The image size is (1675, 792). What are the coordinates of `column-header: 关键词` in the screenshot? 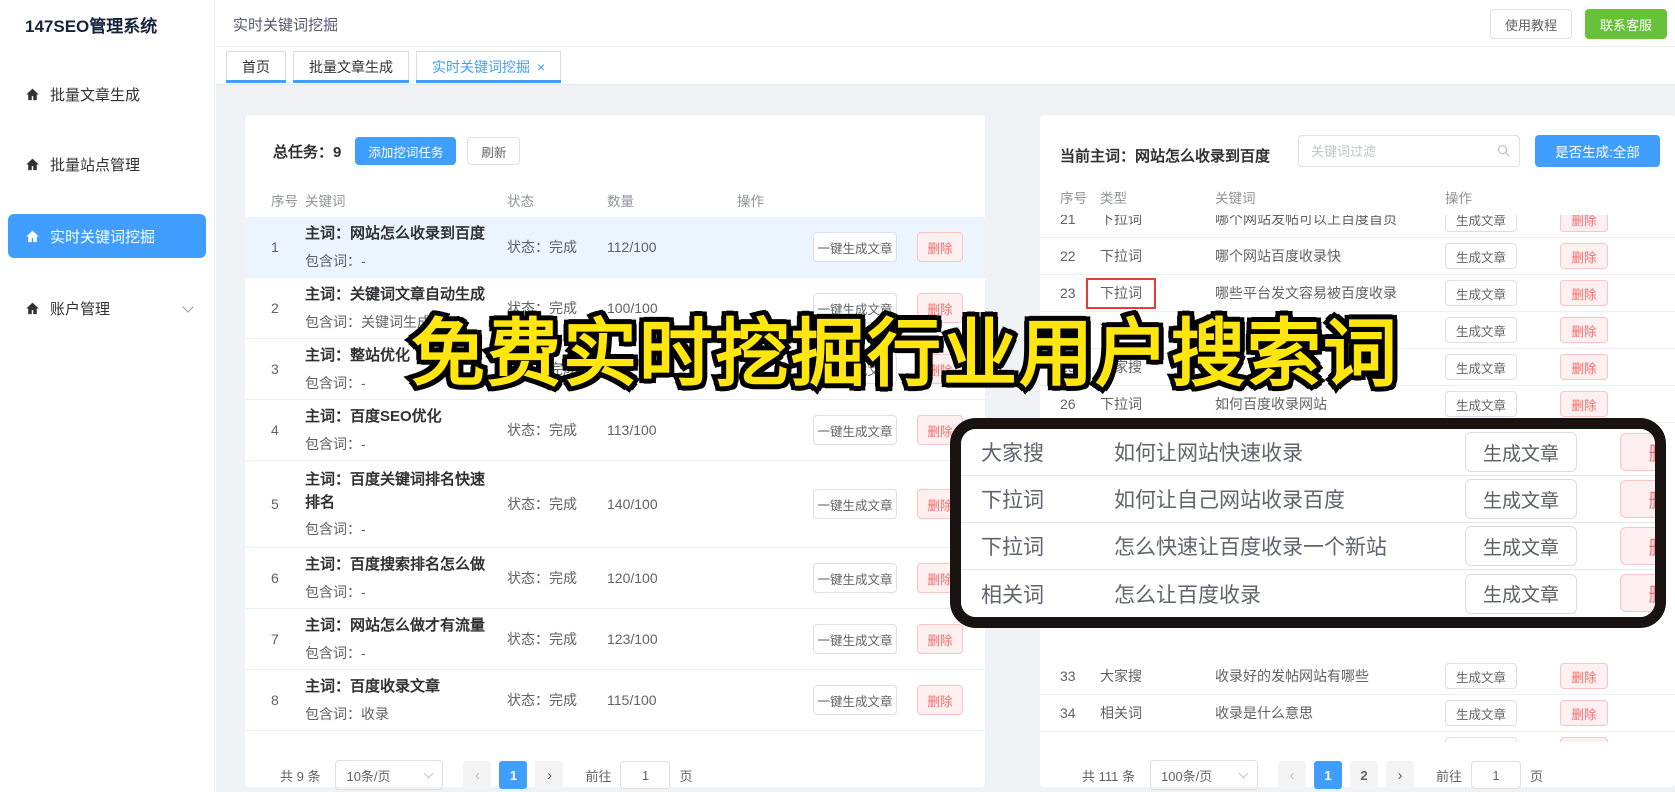 It's located at (325, 201).